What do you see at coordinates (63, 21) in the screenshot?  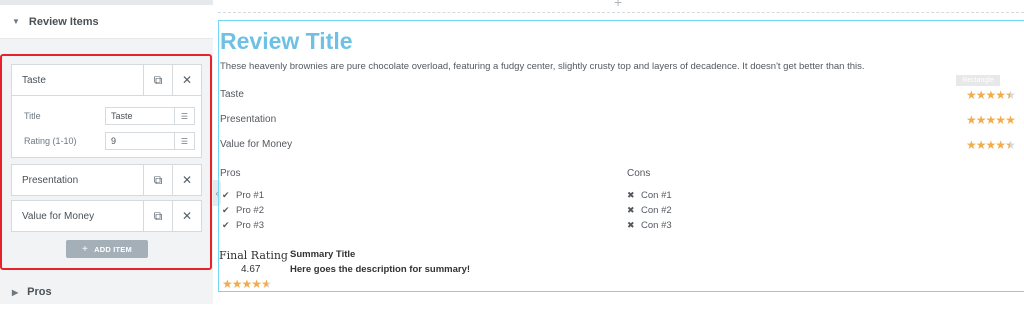 I see `section-review-items-label: Review Items` at bounding box center [63, 21].